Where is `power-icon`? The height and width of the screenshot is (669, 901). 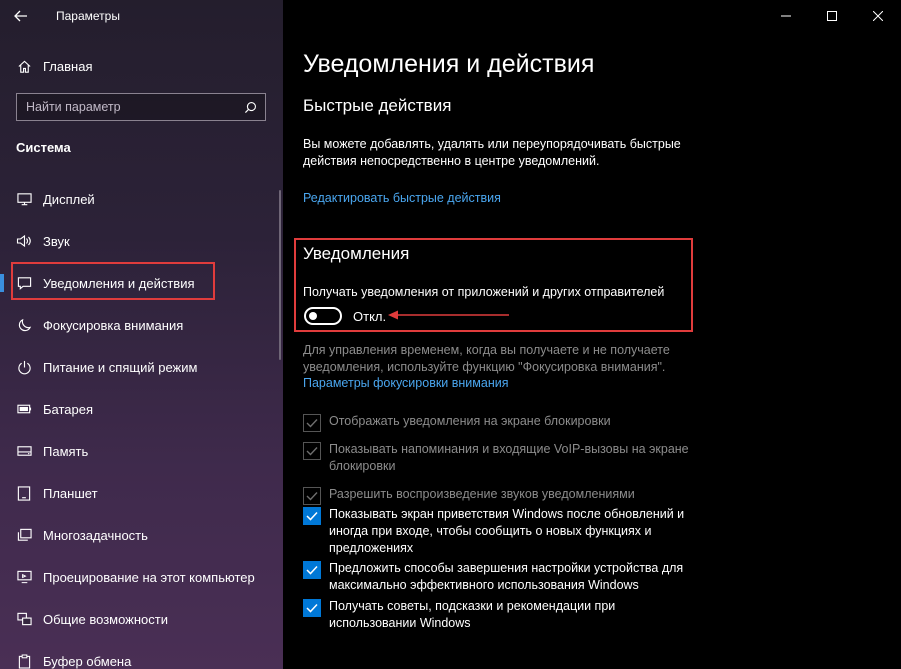
power-icon is located at coordinates (24, 367).